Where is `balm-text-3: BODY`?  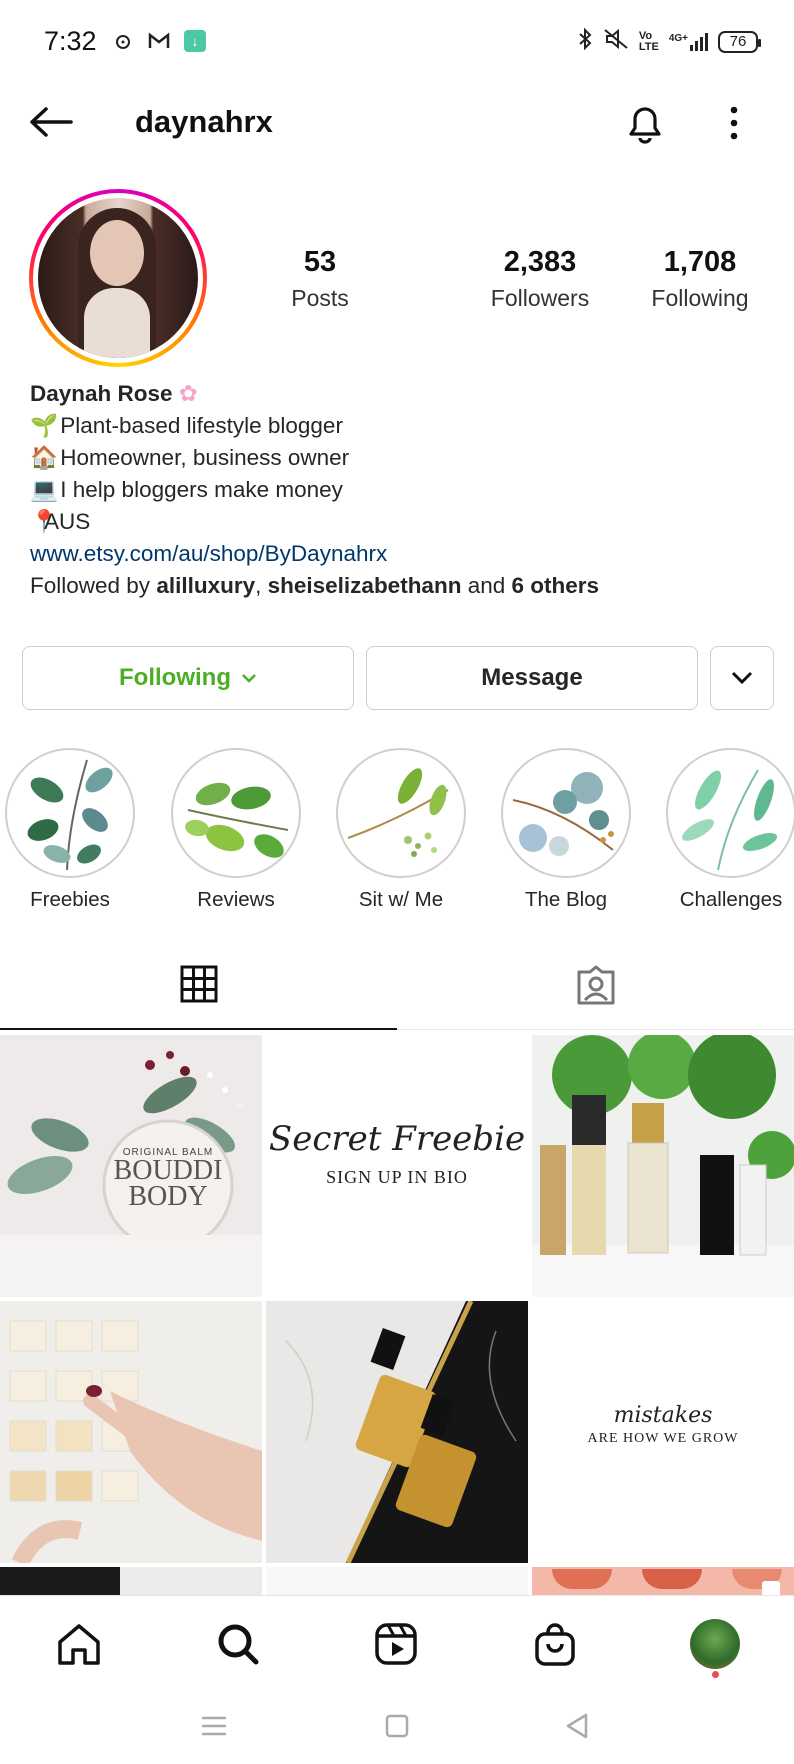
balm-text-3: BODY is located at coordinates (168, 1196).